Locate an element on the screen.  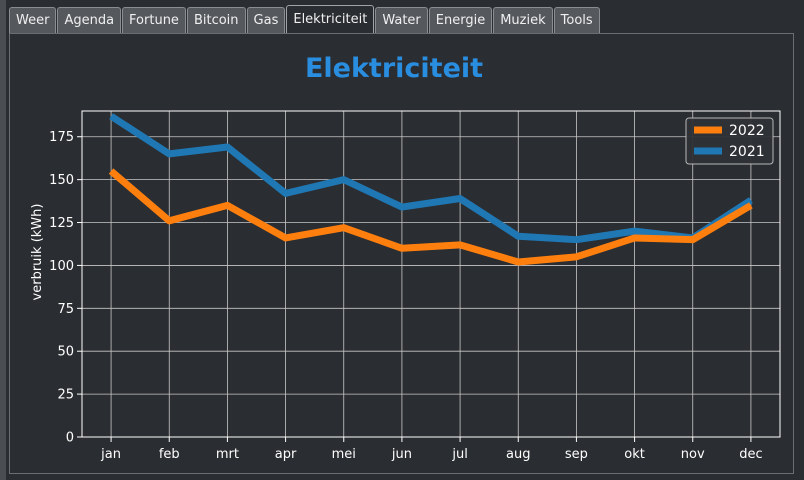
x-tick-label-feb: feb is located at coordinates (169, 454).